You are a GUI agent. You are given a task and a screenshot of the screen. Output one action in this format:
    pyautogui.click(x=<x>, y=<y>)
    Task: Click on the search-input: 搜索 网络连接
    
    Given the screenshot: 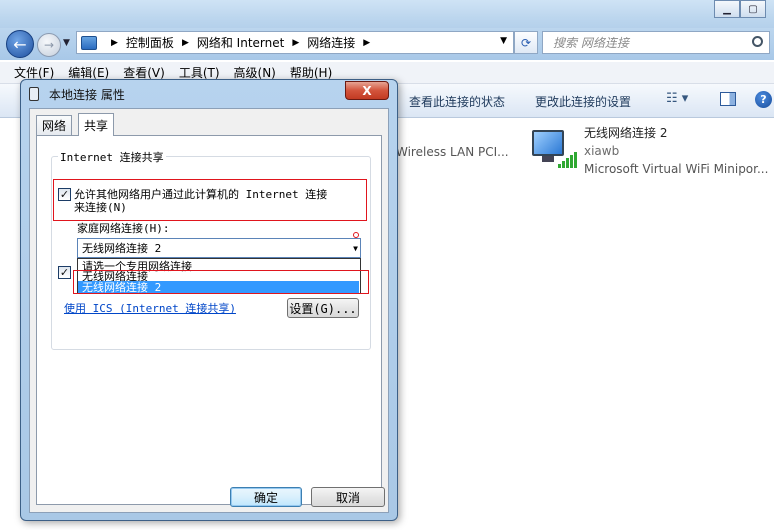 What is the action you would take?
    pyautogui.click(x=656, y=42)
    